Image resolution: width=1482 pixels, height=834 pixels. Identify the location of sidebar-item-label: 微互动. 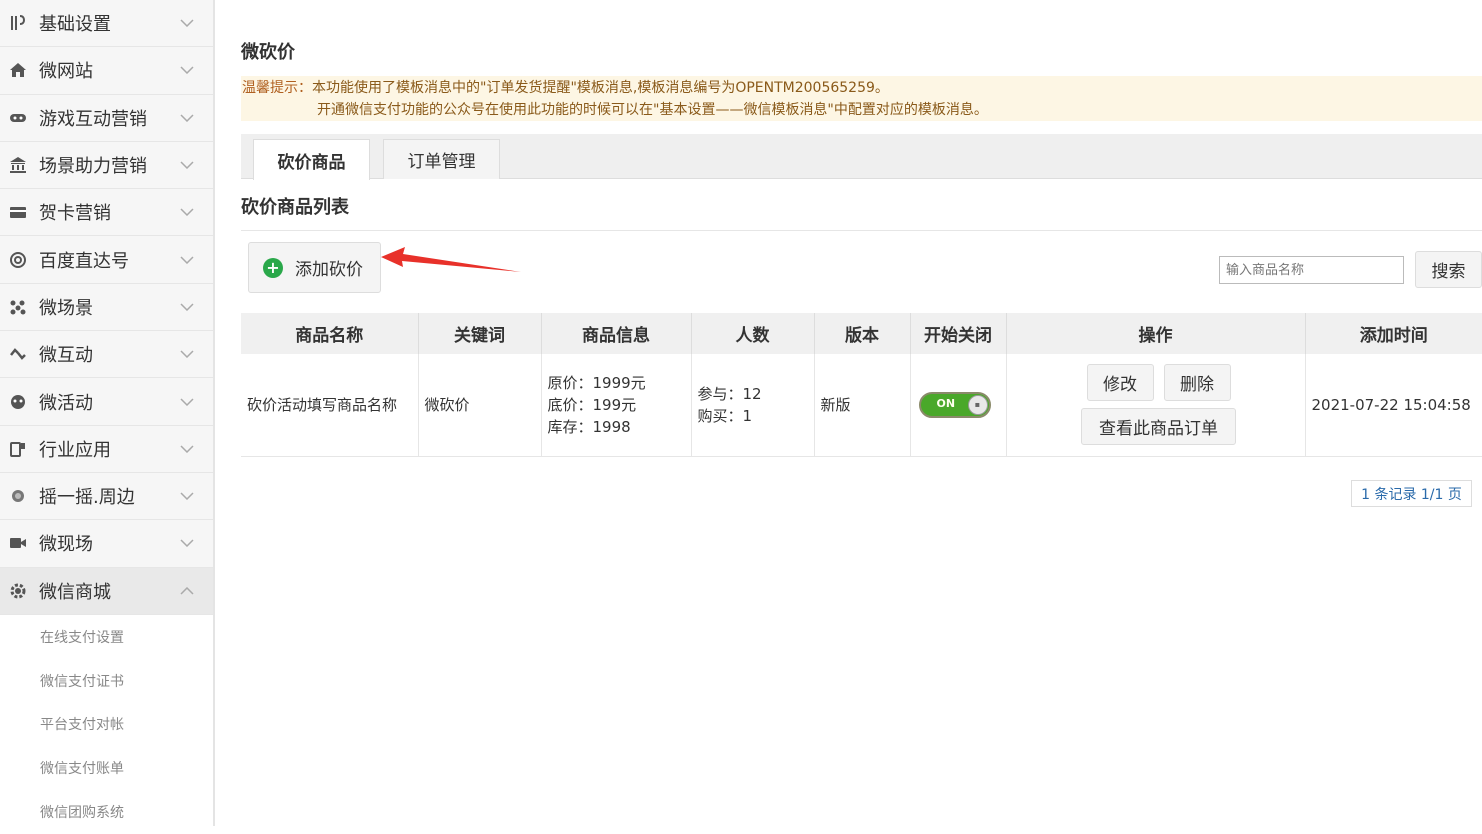
(66, 356).